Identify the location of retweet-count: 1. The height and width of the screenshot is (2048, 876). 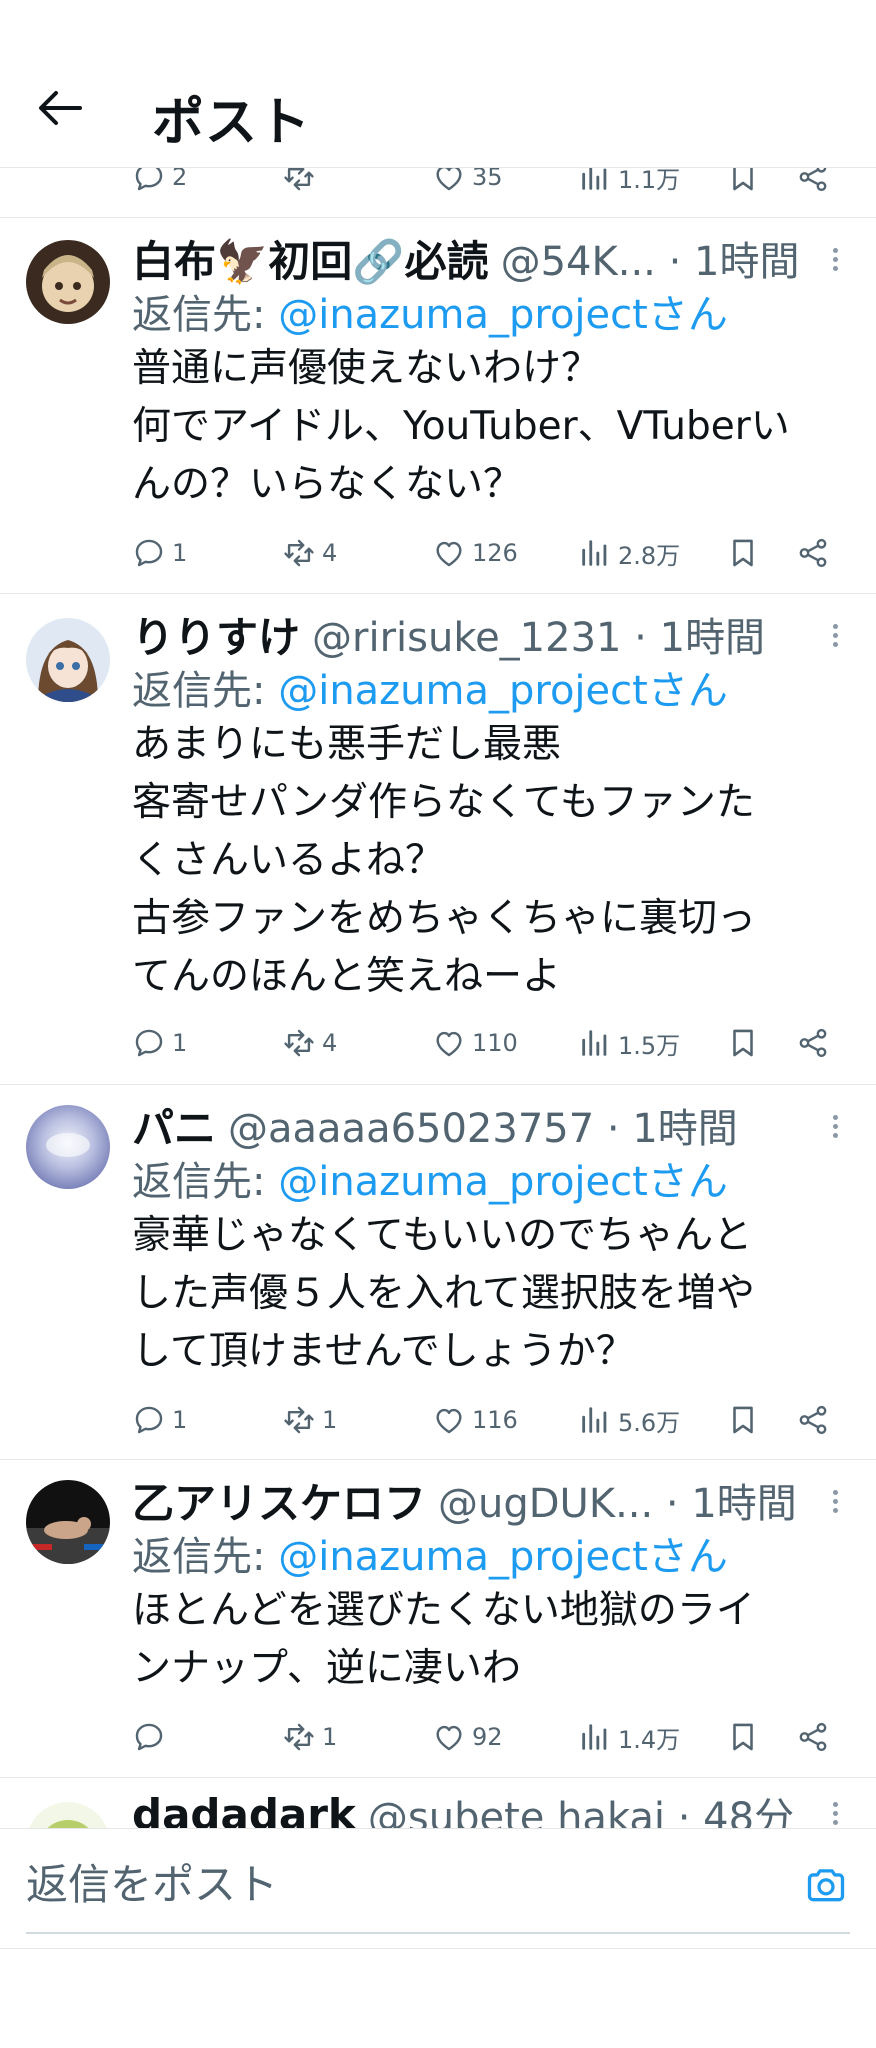
(330, 1420).